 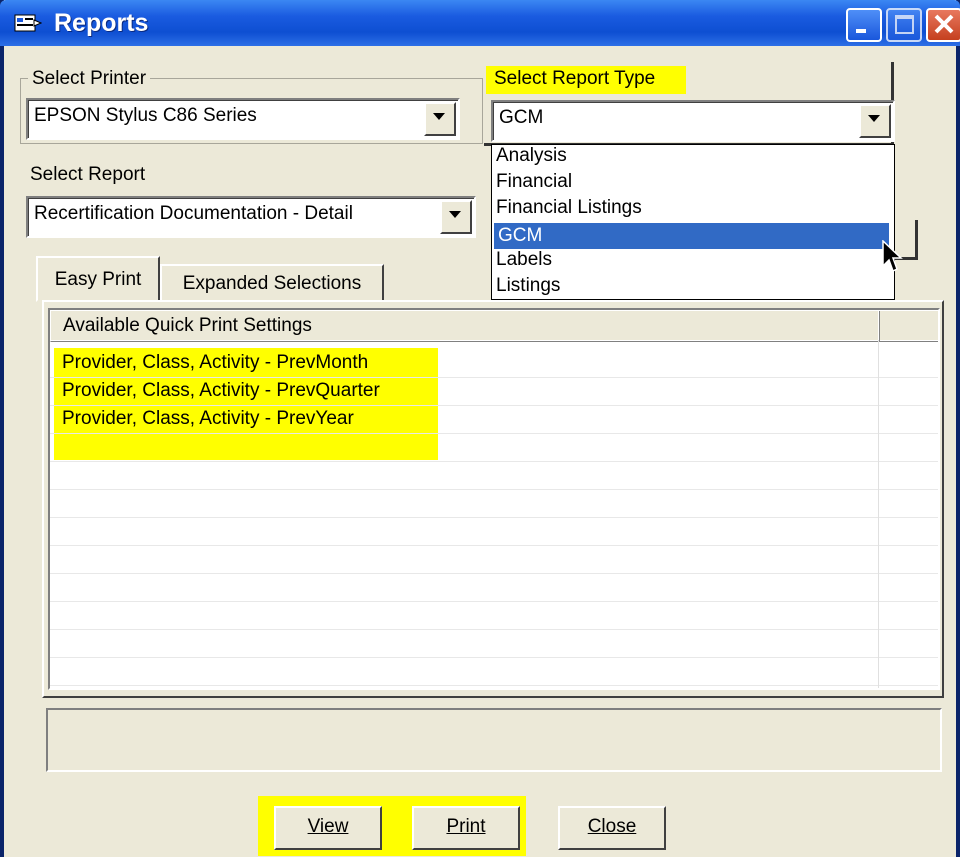 I want to click on printer-group-label: Select Printer, so click(x=89, y=79).